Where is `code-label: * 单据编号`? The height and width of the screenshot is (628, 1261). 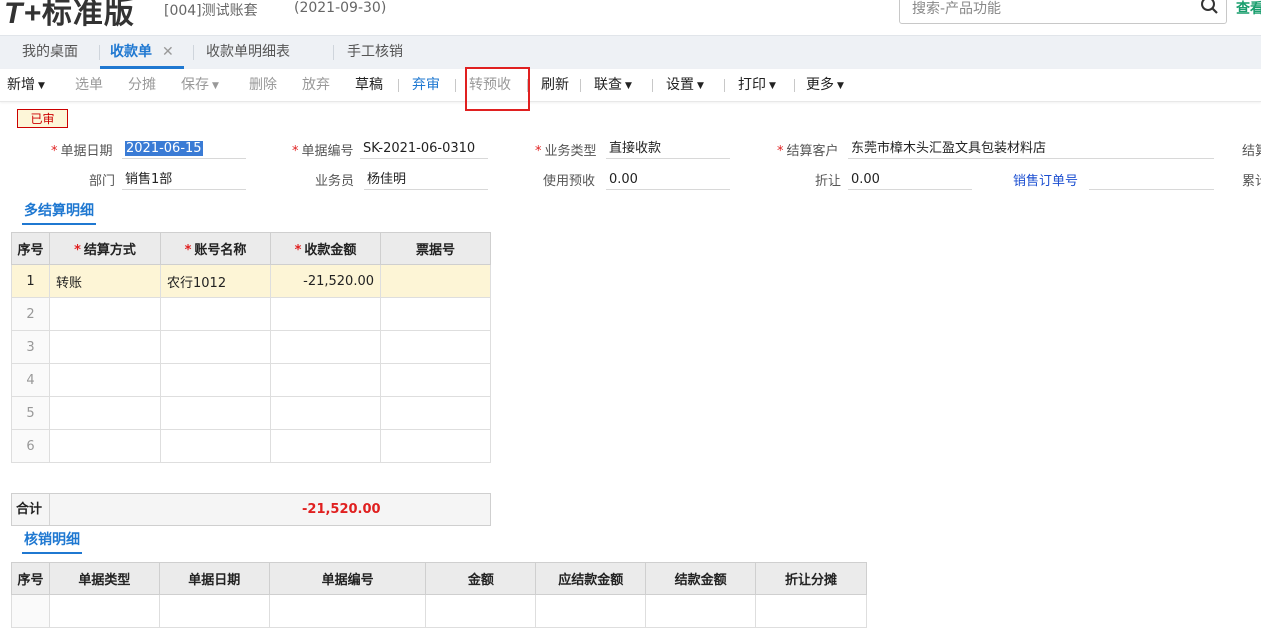
code-label: * 单据编号 is located at coordinates (323, 151).